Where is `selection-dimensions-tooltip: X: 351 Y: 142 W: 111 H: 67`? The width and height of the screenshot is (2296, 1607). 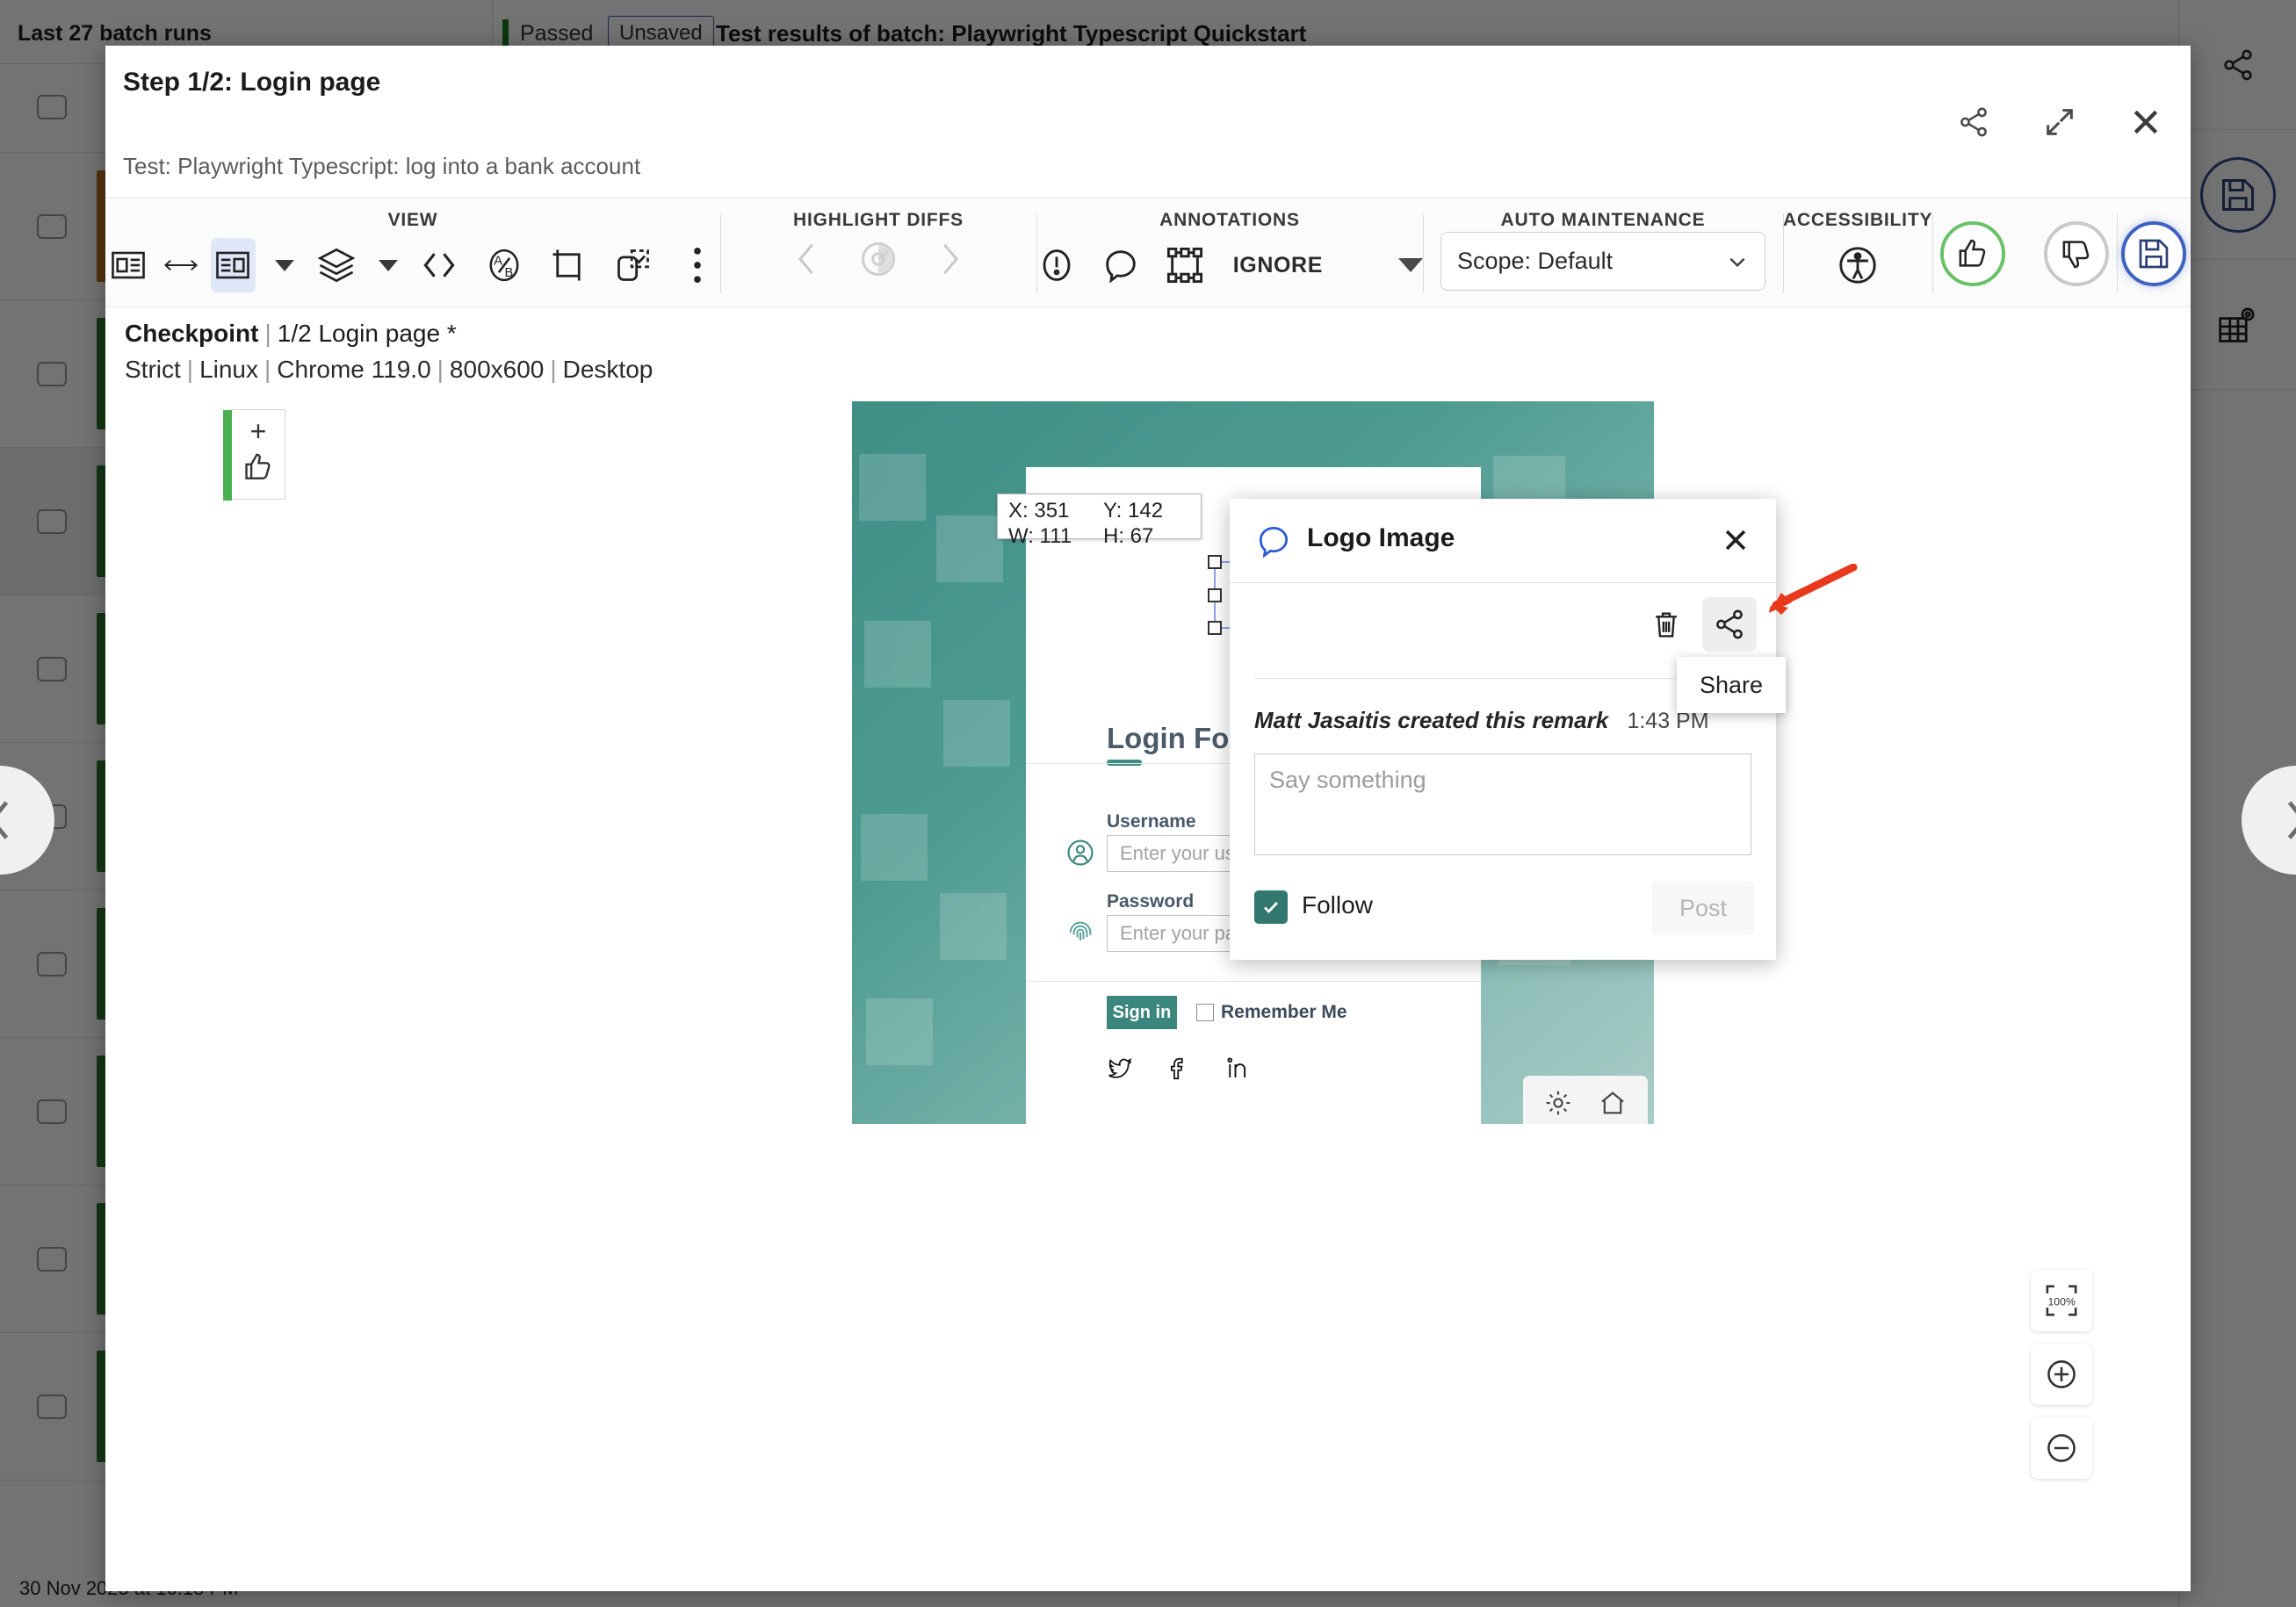
selection-dimensions-tooltip: X: 351 Y: 142 W: 111 H: 67 is located at coordinates (1099, 521).